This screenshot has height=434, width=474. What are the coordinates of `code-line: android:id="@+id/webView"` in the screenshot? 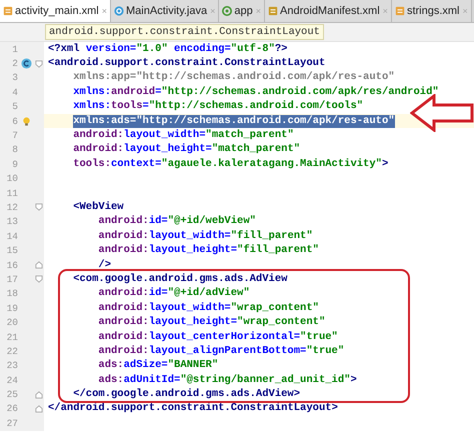 It's located at (177, 221).